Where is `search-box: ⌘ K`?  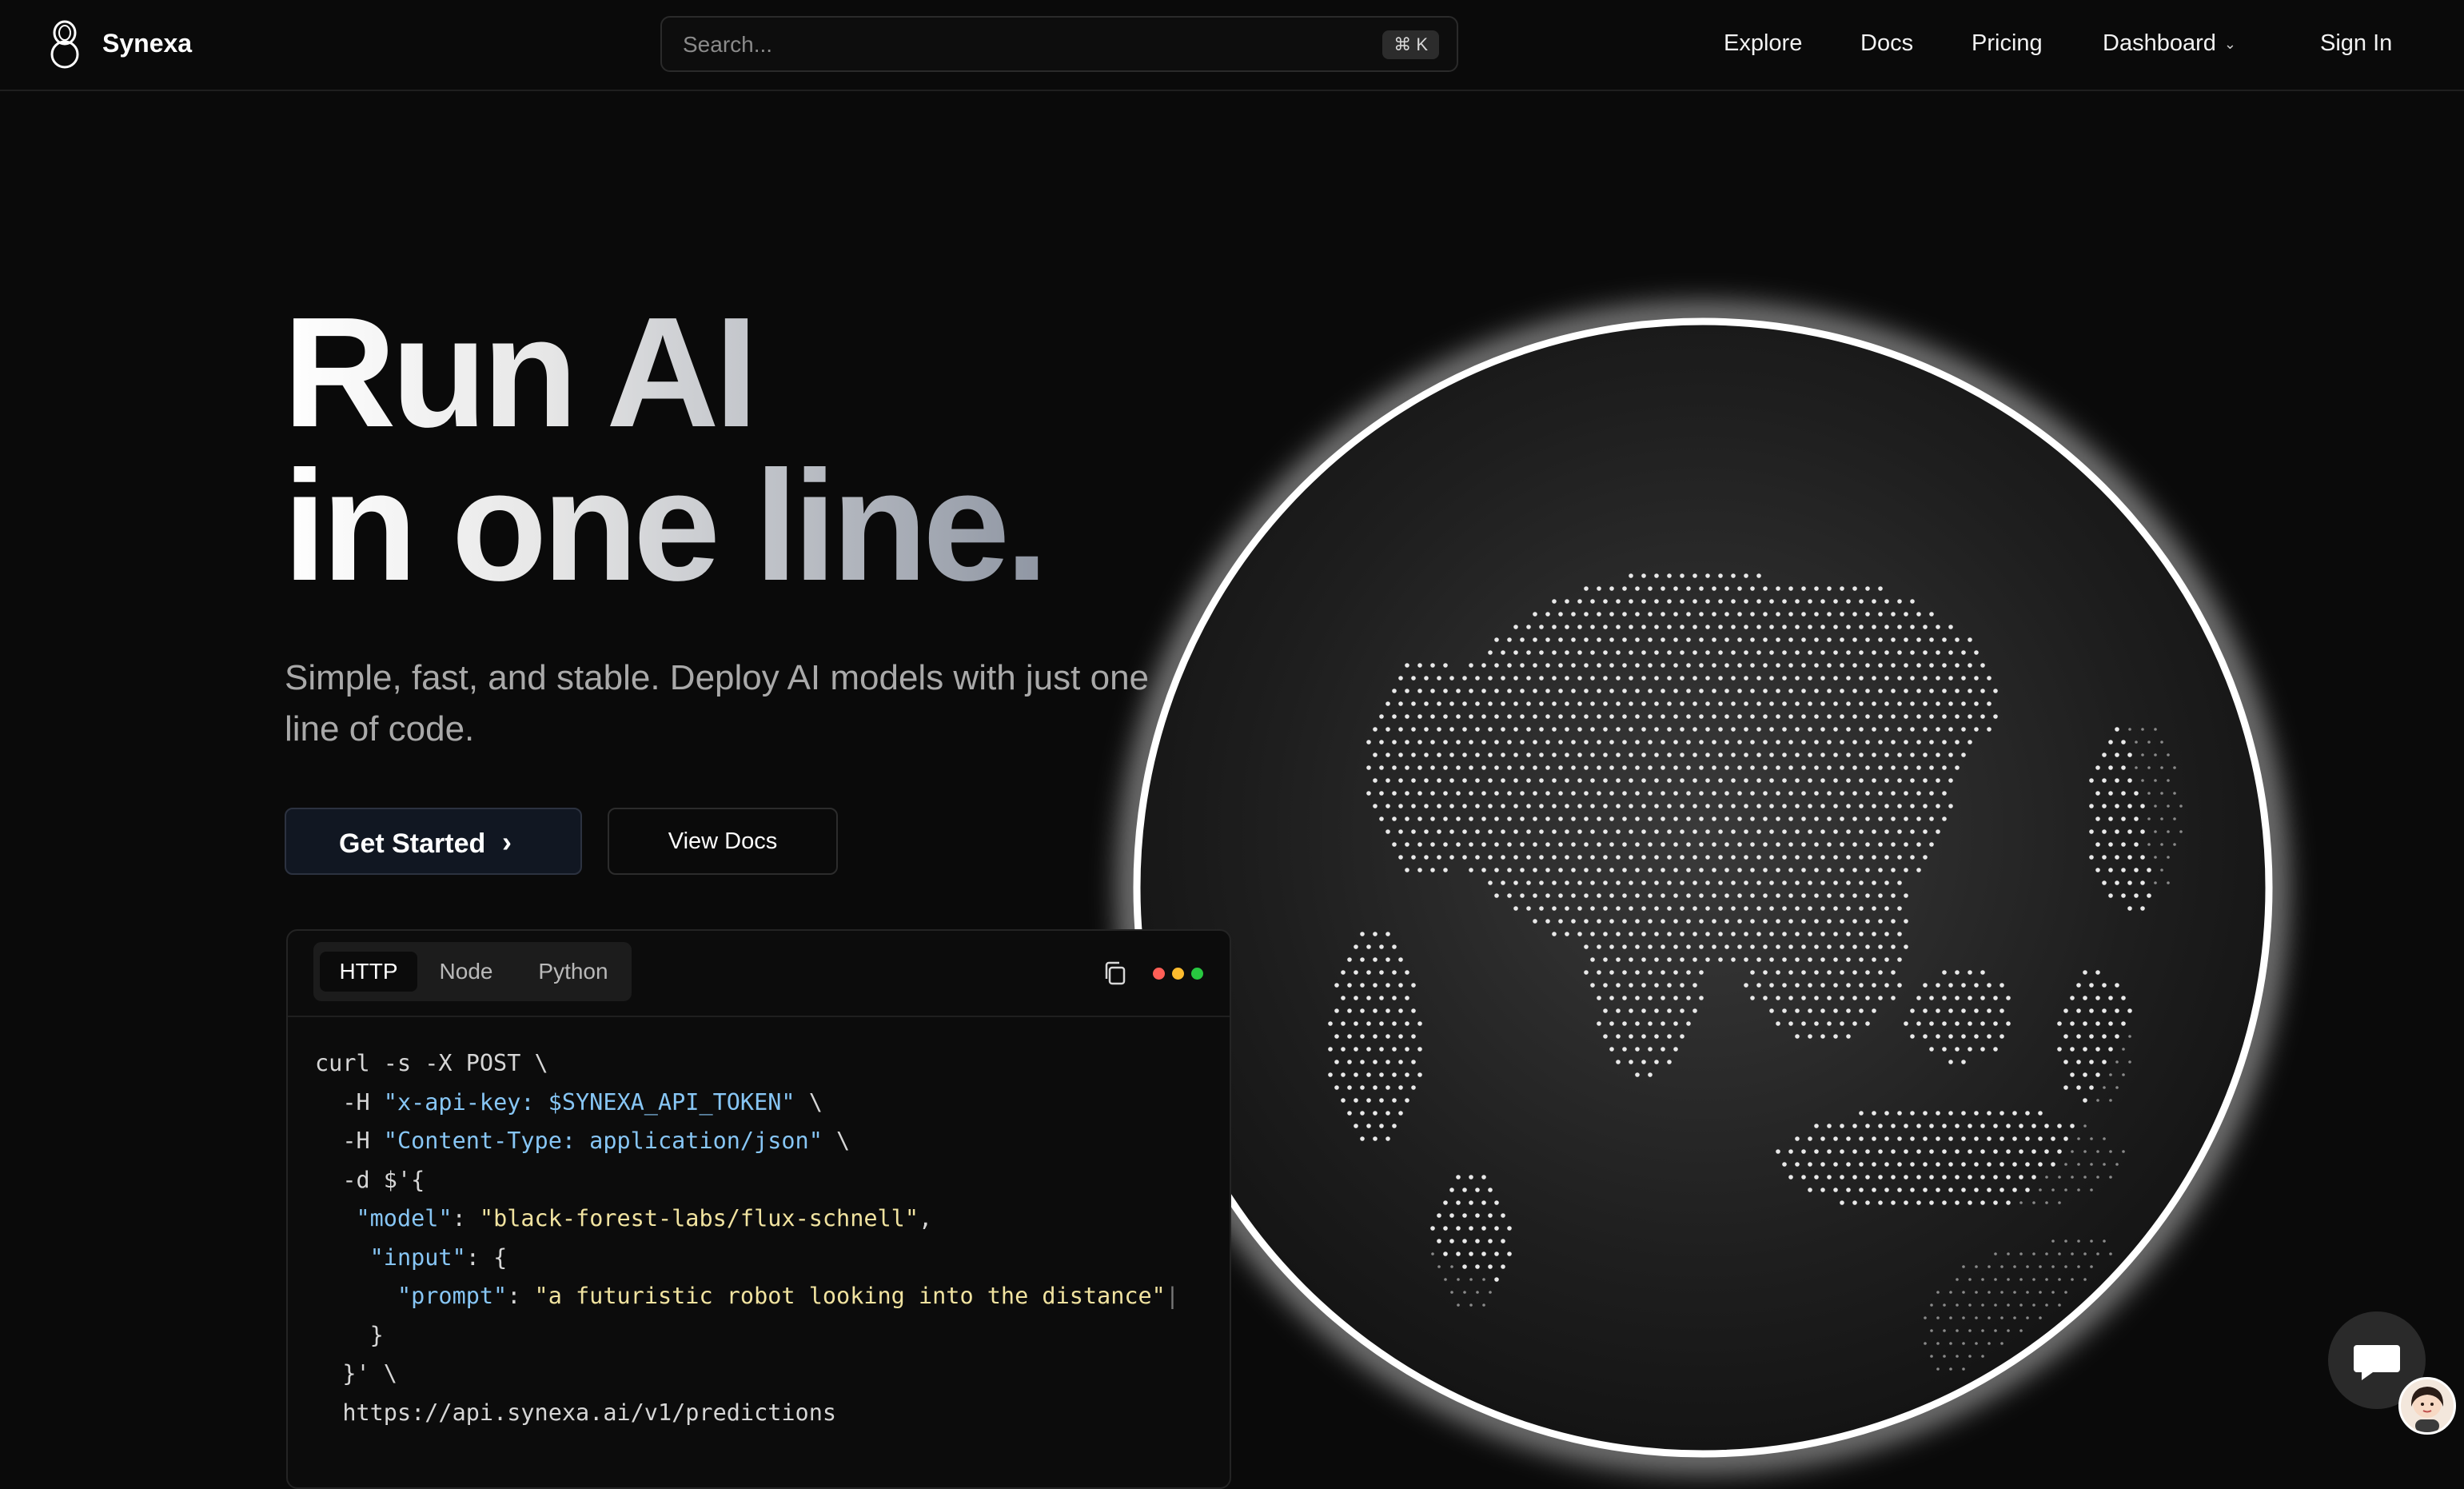 search-box: ⌘ K is located at coordinates (1059, 44).